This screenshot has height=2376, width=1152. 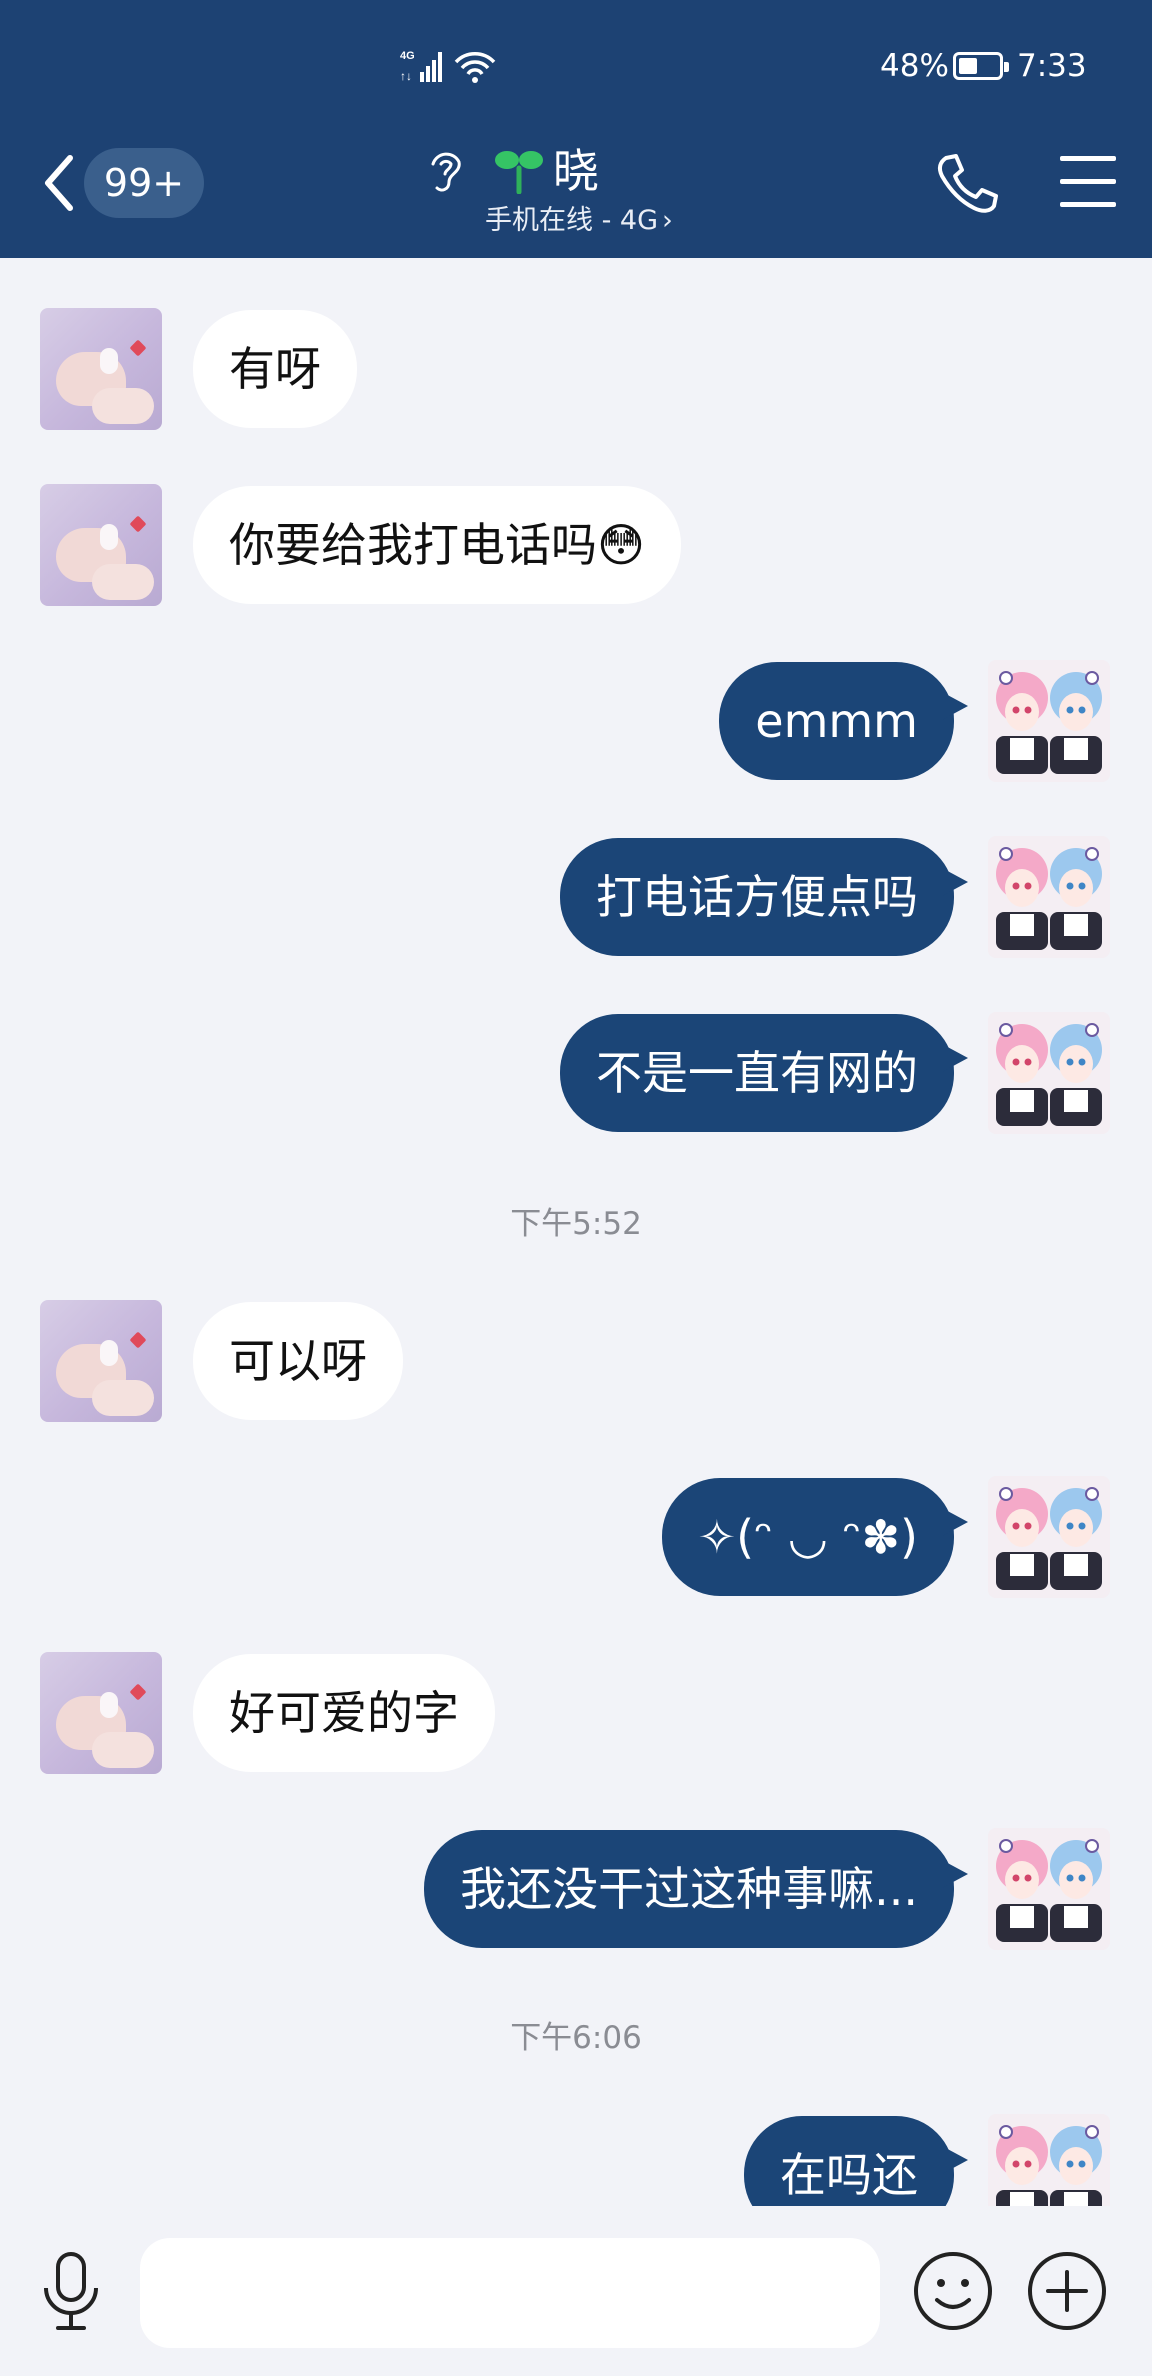 I want to click on battery-percent: 48%, so click(x=914, y=66).